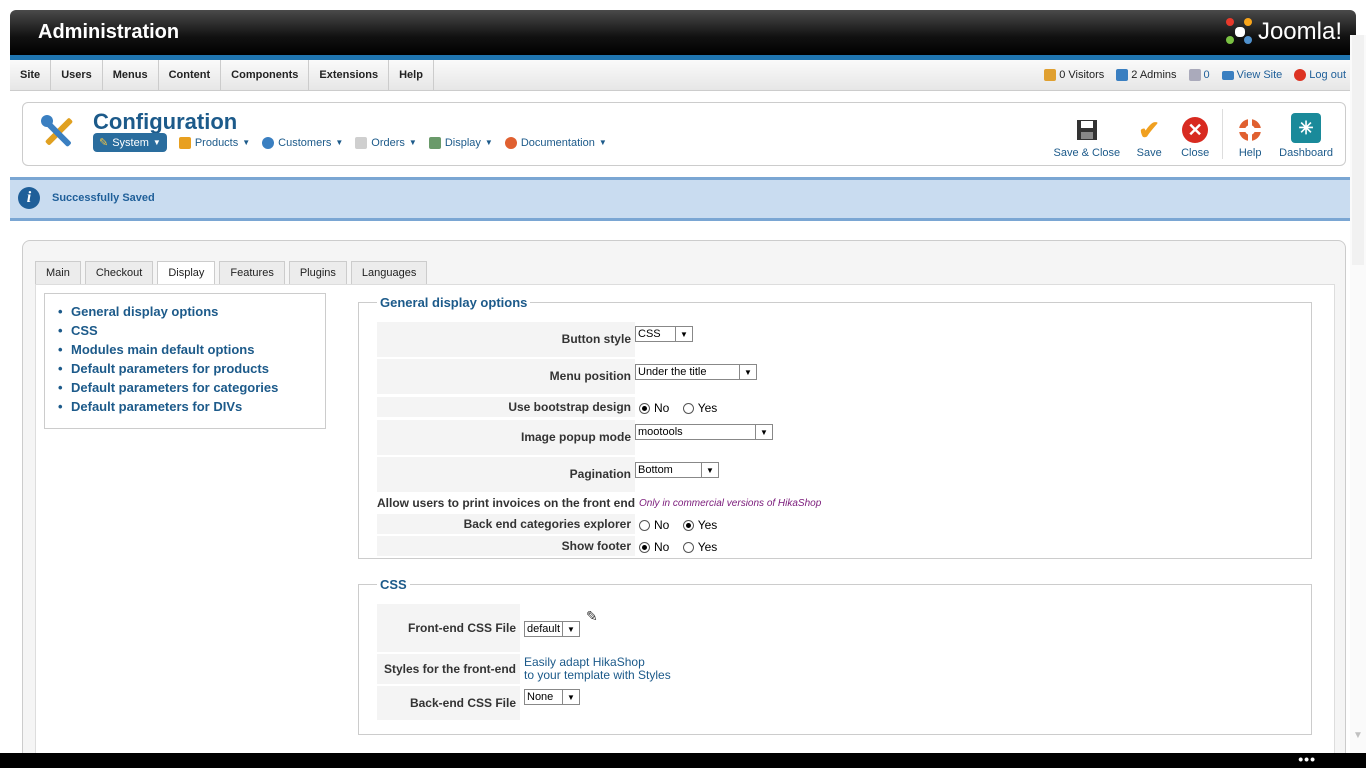 This screenshot has width=1366, height=768. What do you see at coordinates (1074, 75) in the screenshot?
I see `visitors-status: 0 Visitors` at bounding box center [1074, 75].